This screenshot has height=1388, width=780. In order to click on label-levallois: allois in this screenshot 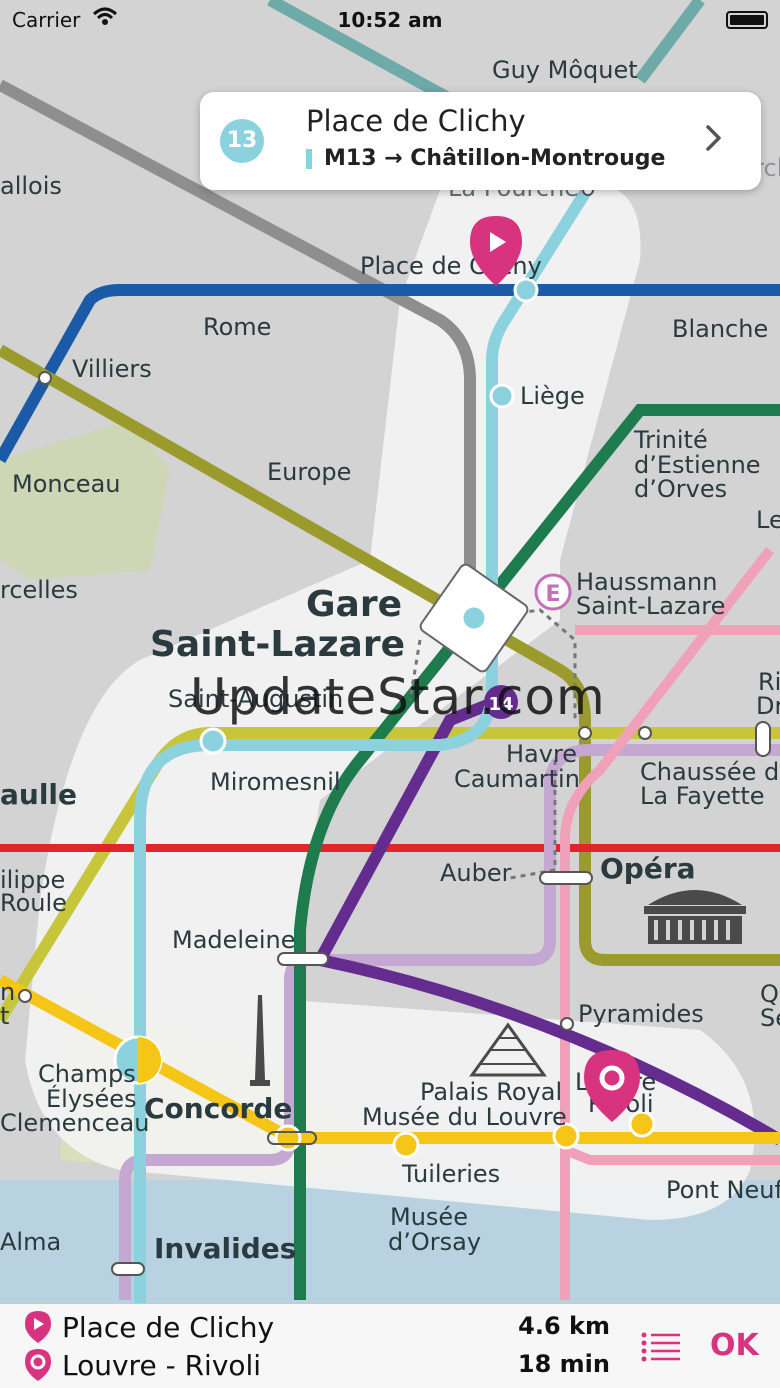, I will do `click(31, 186)`.